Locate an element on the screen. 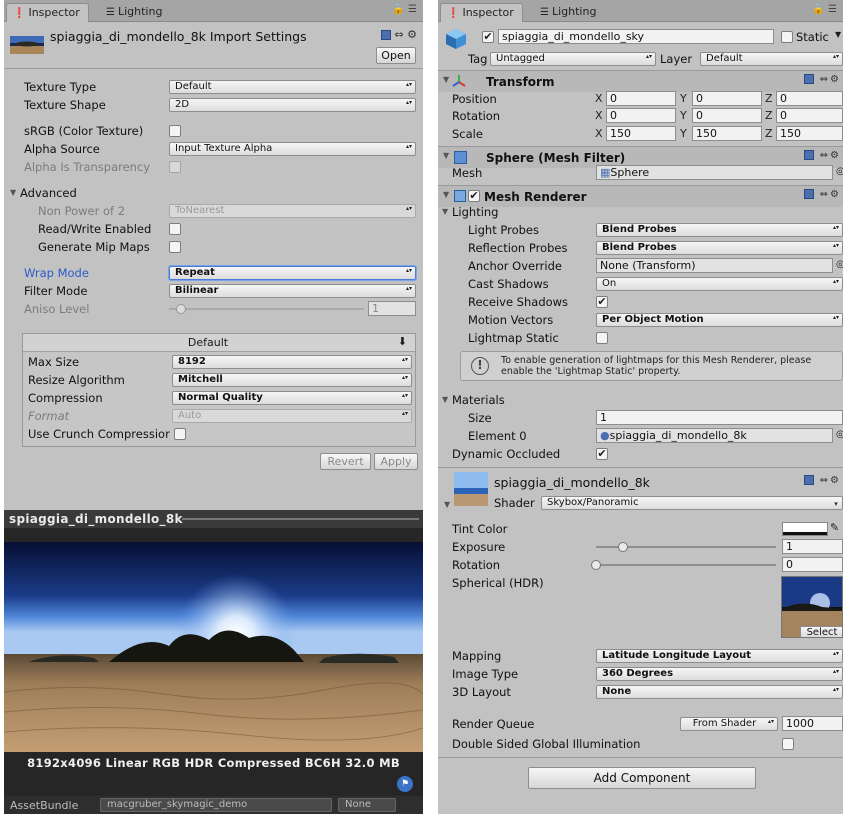  lightmap-static-checkbox is located at coordinates (602, 338).